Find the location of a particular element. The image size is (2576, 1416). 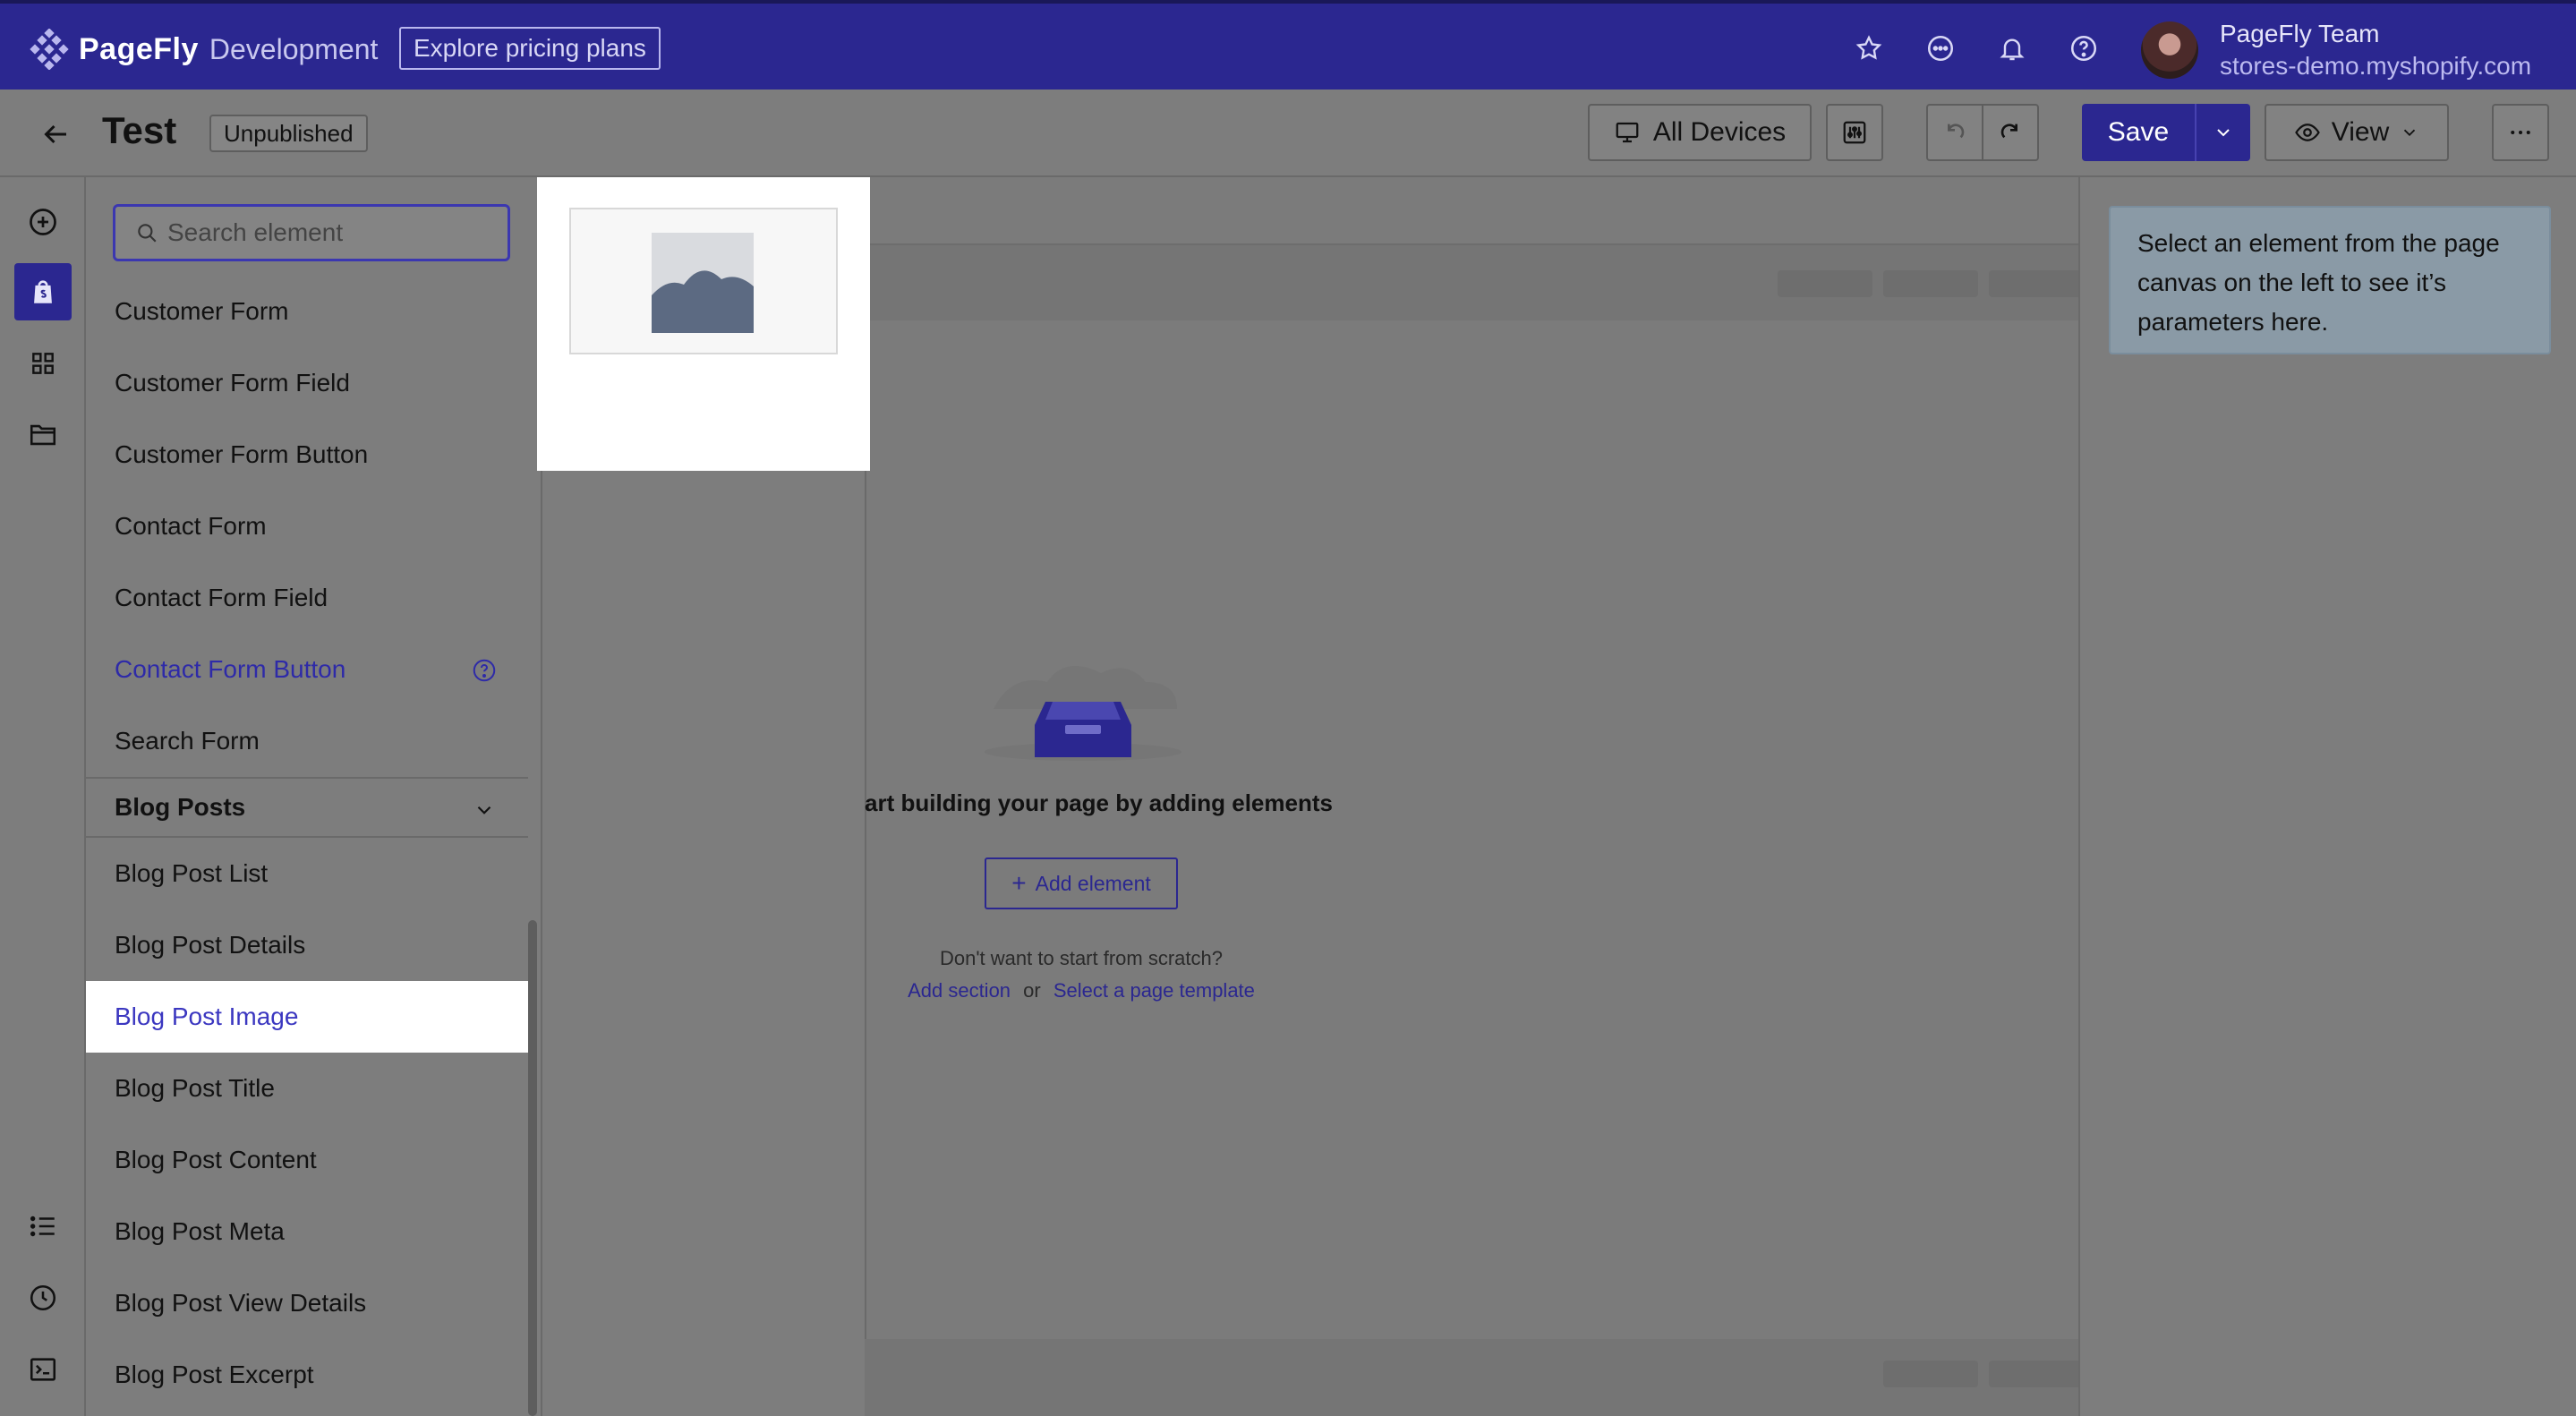

plus-icon: + is located at coordinates (1019, 883).